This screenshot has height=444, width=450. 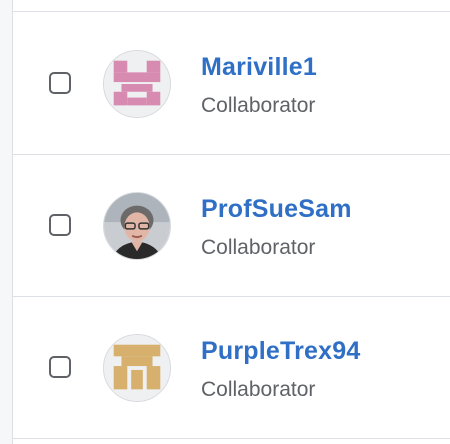 What do you see at coordinates (280, 351) in the screenshot?
I see `member-name-link: PurpleTrex94` at bounding box center [280, 351].